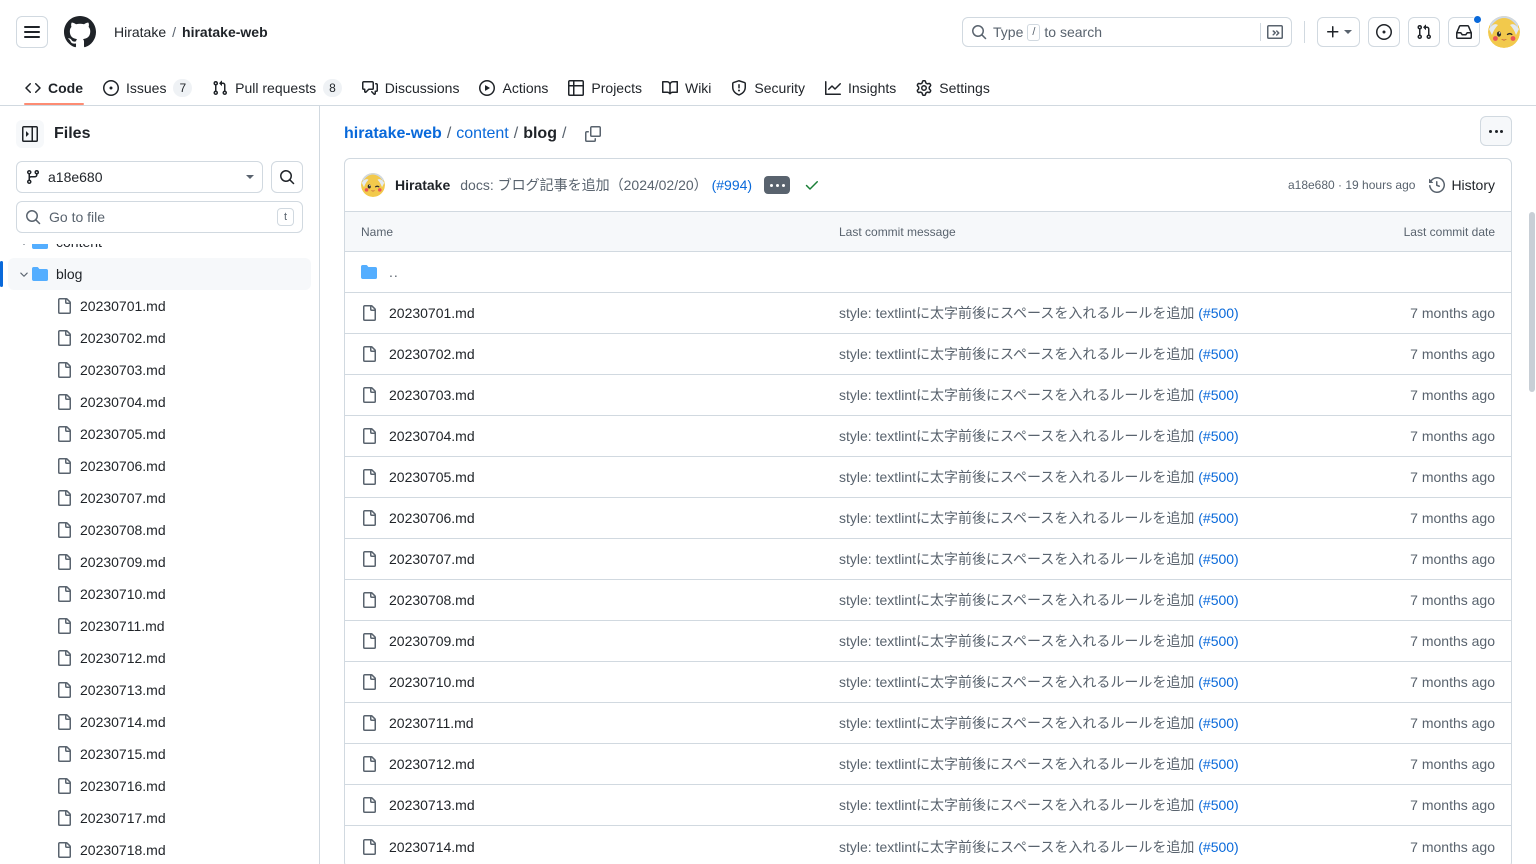 The image size is (1536, 864). What do you see at coordinates (432, 477) in the screenshot?
I see `file-name-link: 20230705.md` at bounding box center [432, 477].